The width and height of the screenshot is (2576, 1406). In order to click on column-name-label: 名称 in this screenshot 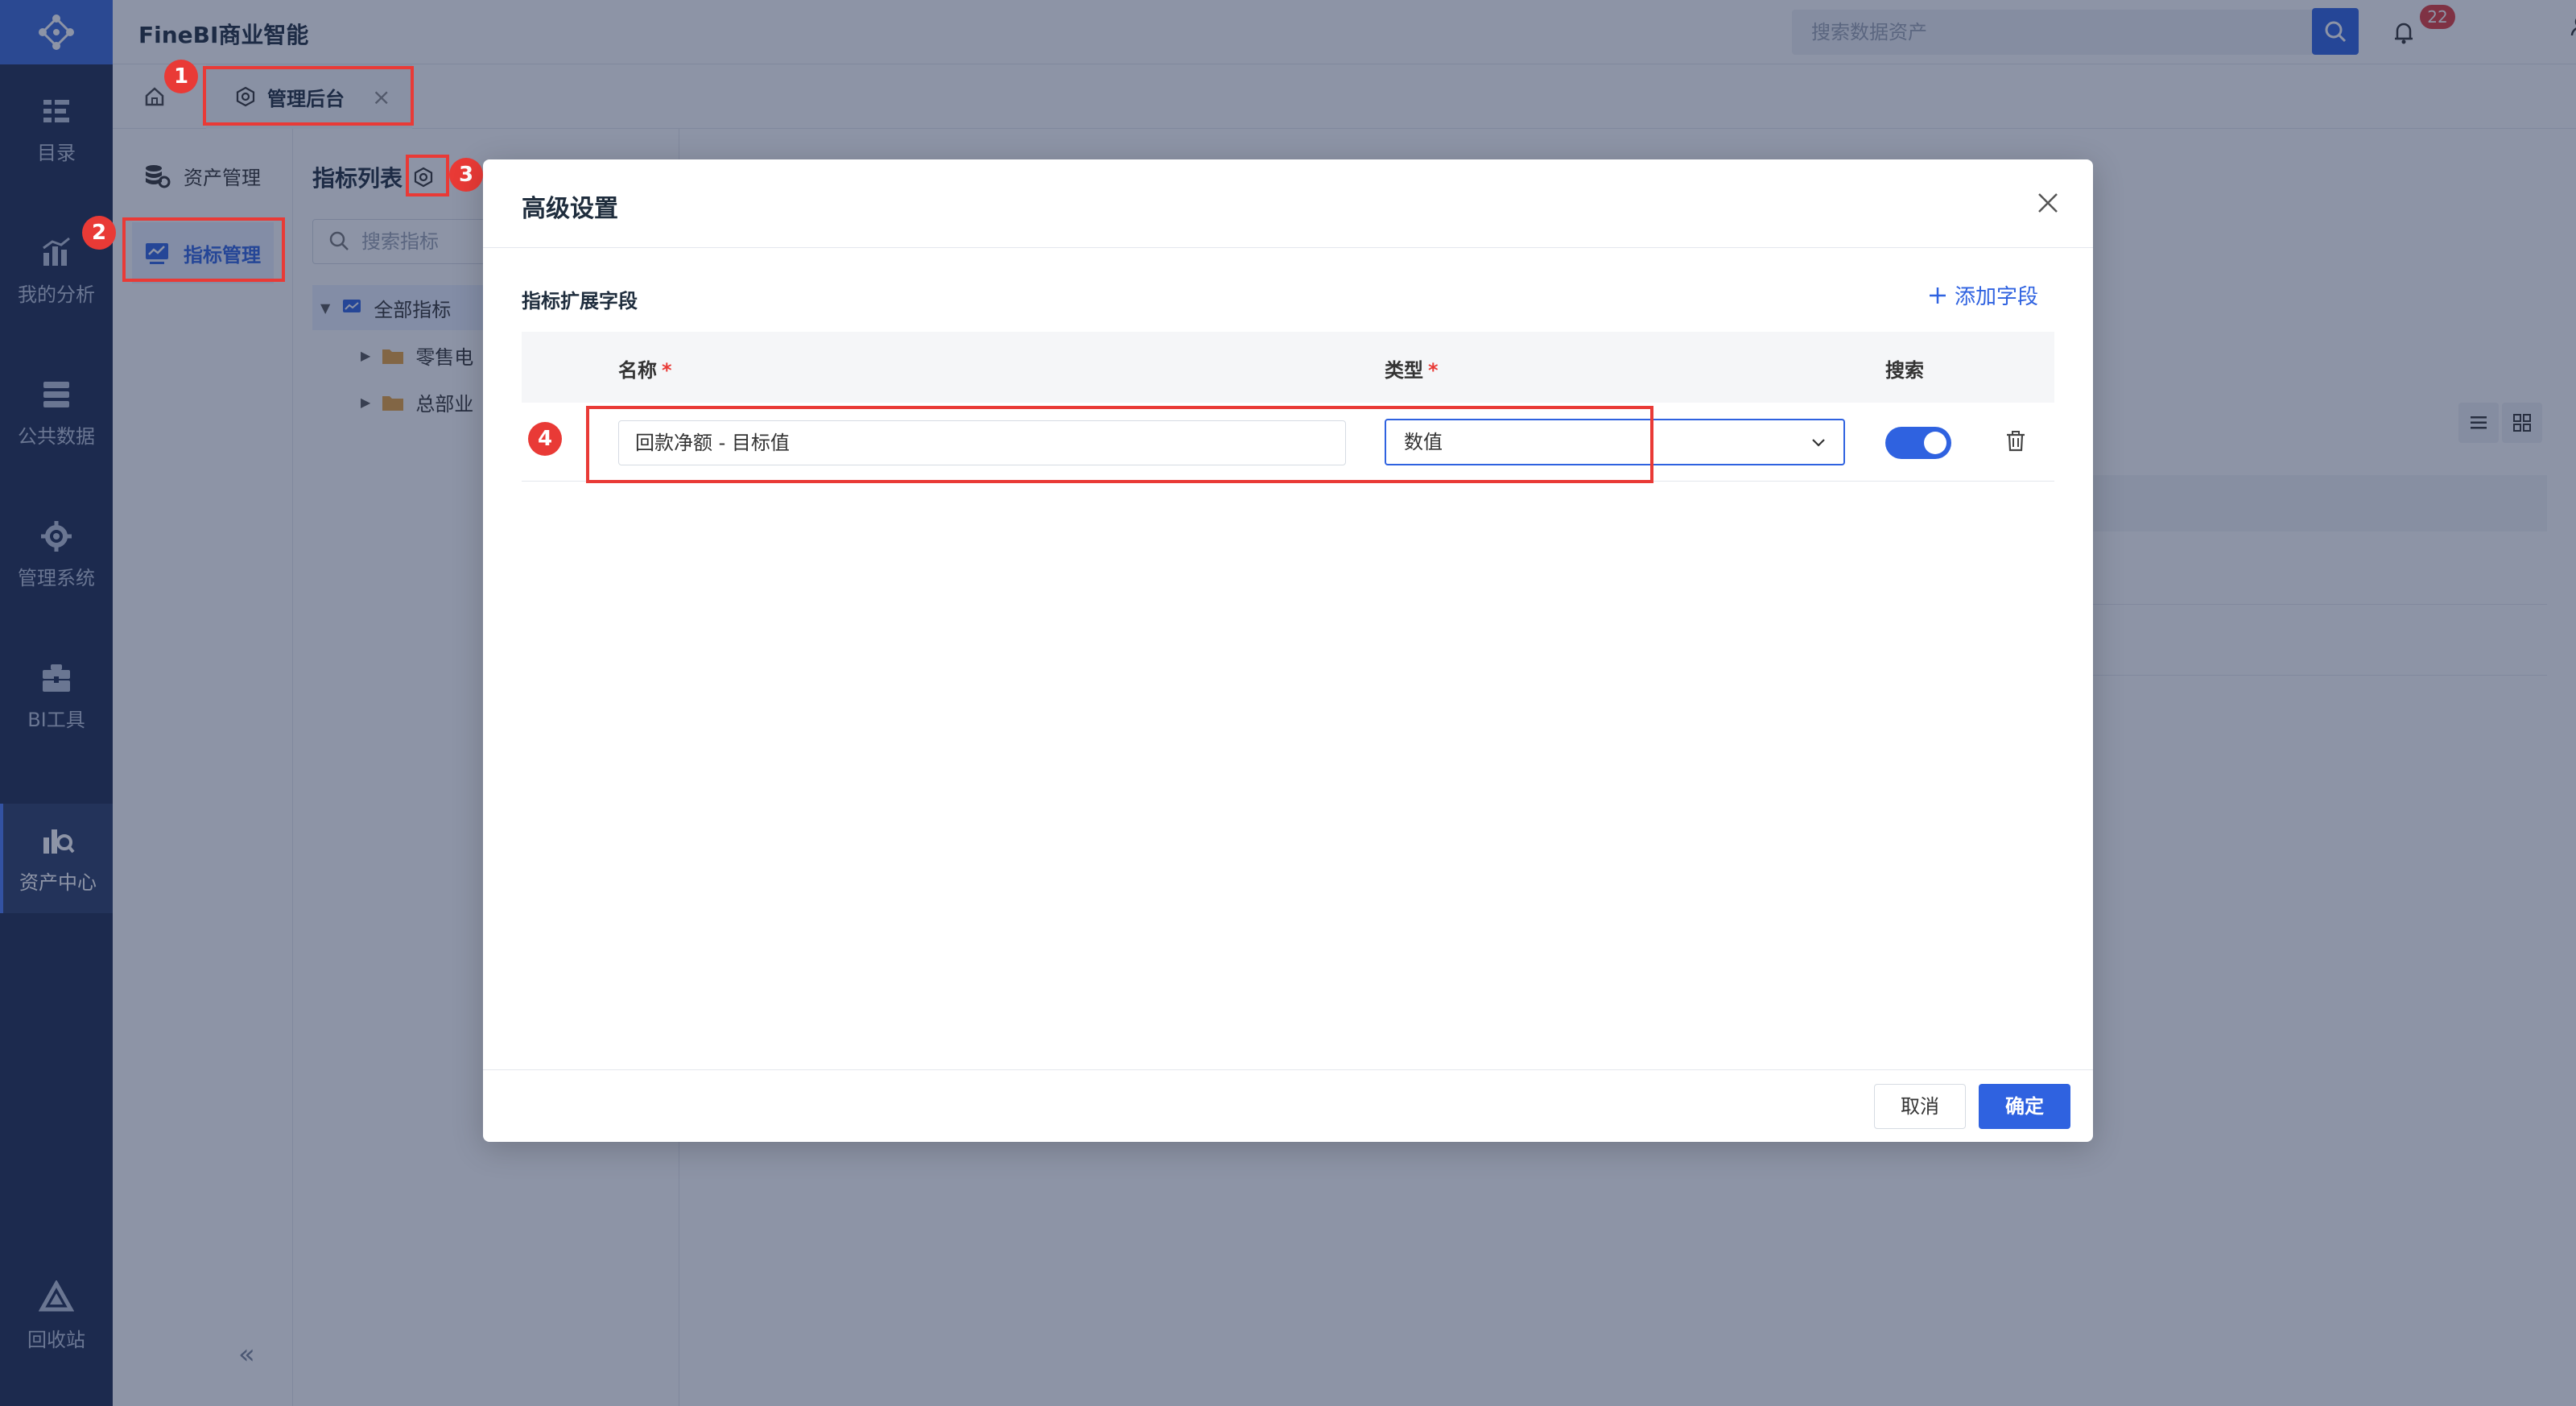, I will do `click(637, 370)`.